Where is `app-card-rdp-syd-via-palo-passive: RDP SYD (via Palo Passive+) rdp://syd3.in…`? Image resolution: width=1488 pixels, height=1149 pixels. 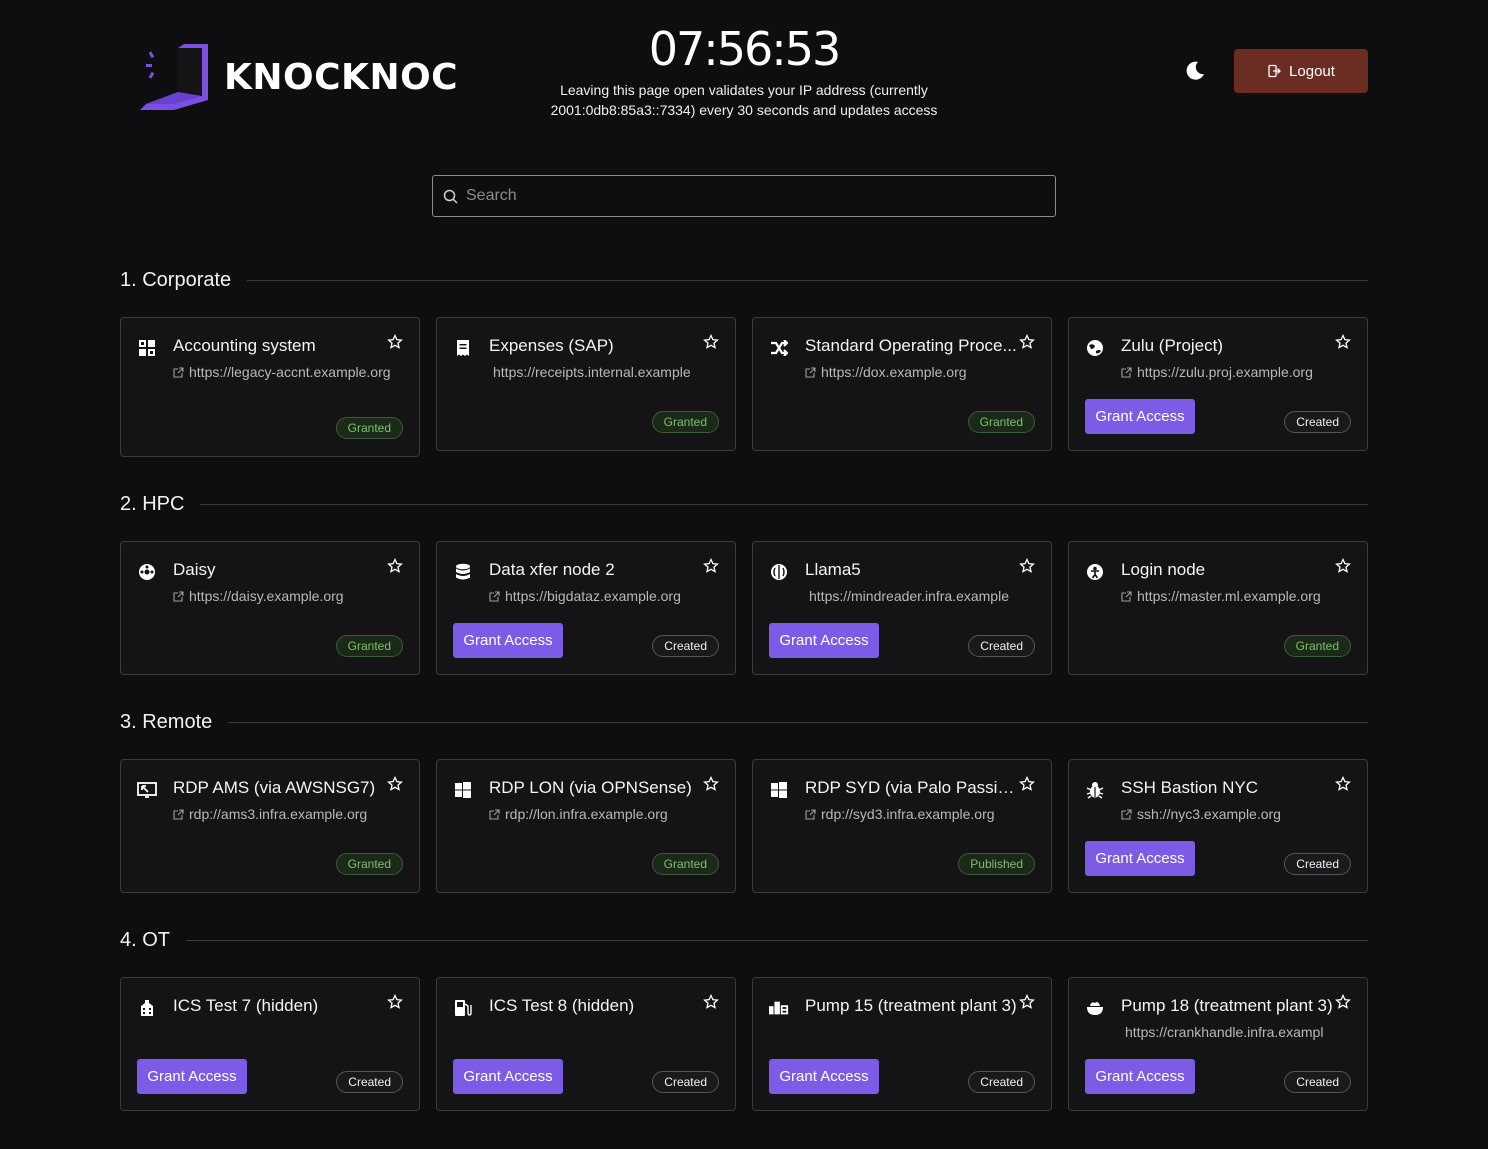 app-card-rdp-syd-via-palo-passive: RDP SYD (via Palo Passive+) rdp://syd3.in… is located at coordinates (902, 826).